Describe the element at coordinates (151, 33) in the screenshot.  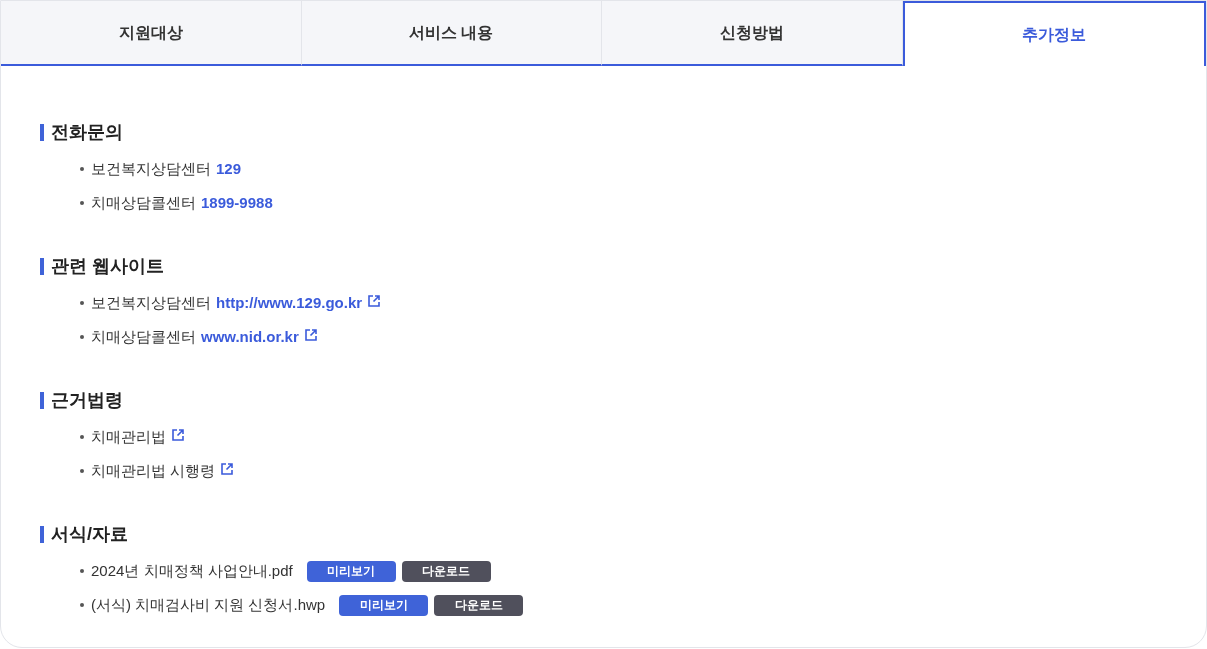
I see `tab: 지원대상` at that location.